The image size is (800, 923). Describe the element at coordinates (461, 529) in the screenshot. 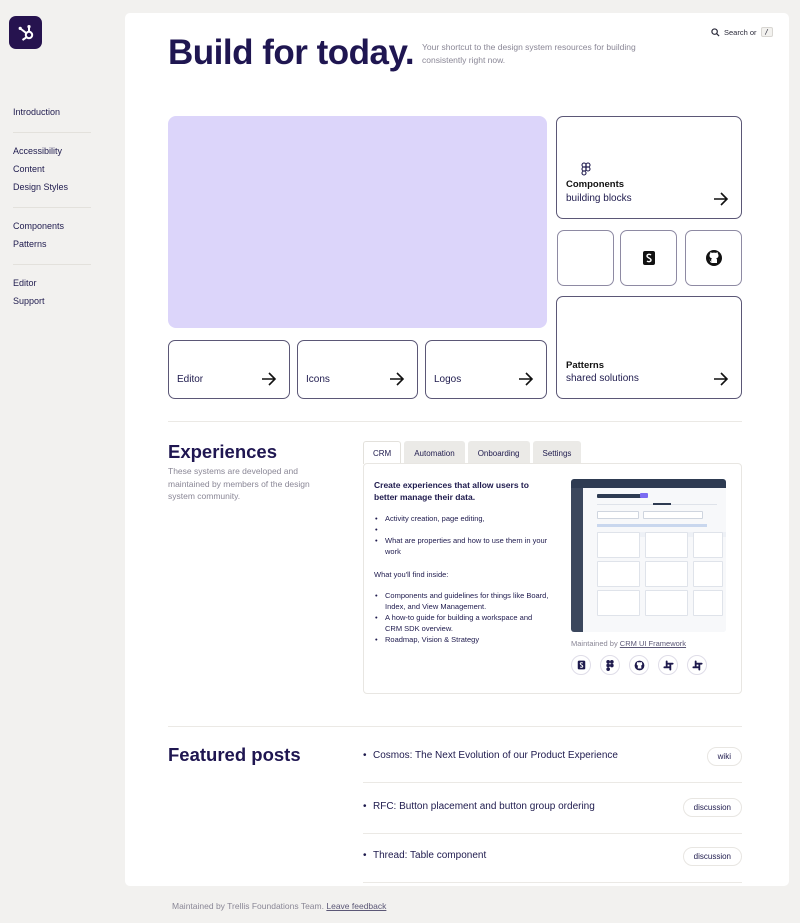

I see `list-item` at that location.